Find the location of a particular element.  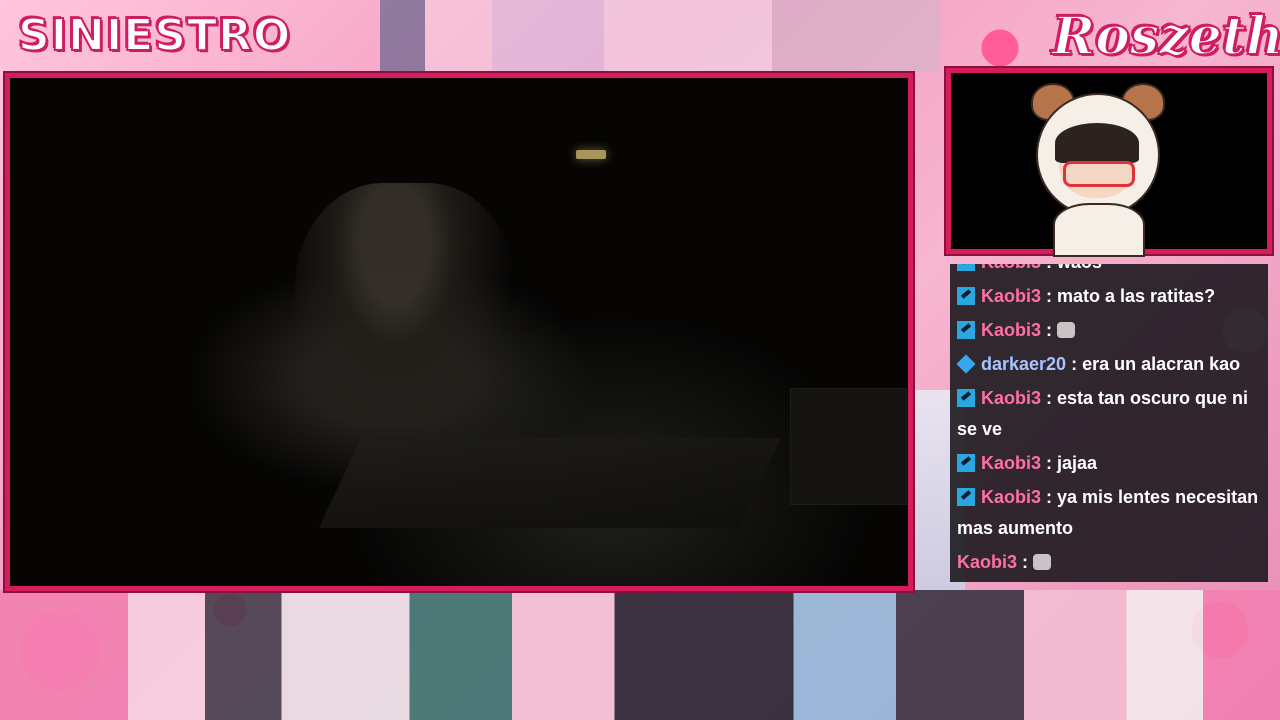

chat-message: Kaobi3 : waos is located at coordinates (1109, 272).